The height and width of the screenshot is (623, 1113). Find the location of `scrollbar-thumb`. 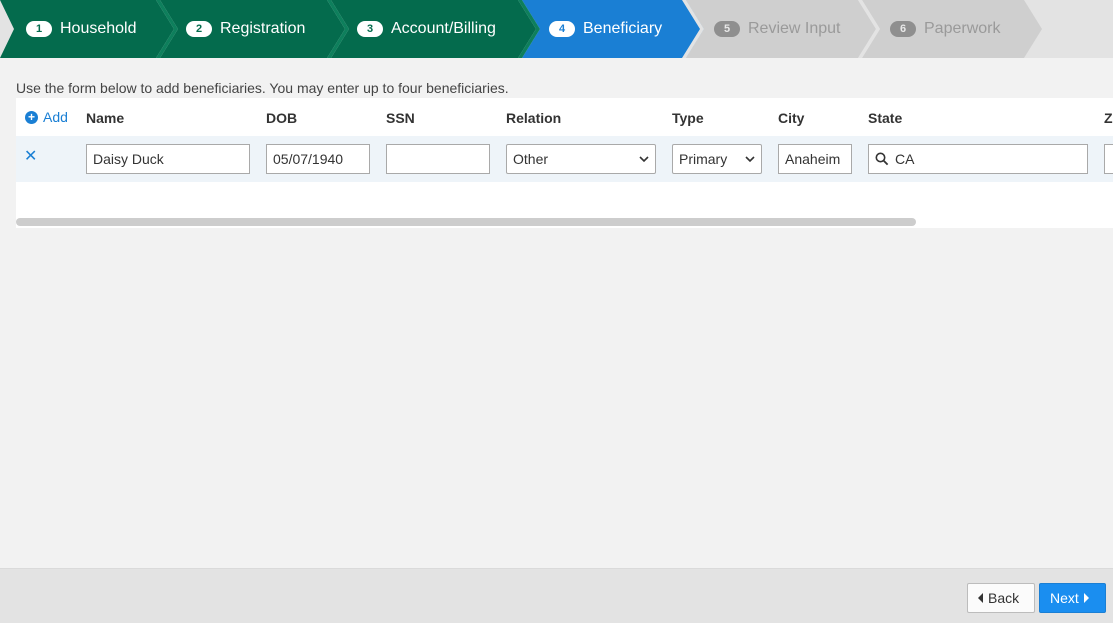

scrollbar-thumb is located at coordinates (466, 222).